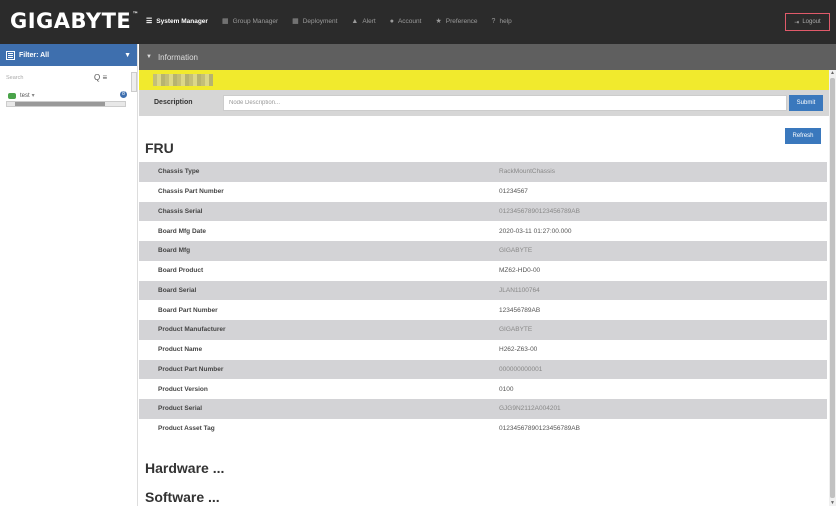  What do you see at coordinates (177, 21) in the screenshot?
I see `nav-item-system-manager: ☰ System Manager` at bounding box center [177, 21].